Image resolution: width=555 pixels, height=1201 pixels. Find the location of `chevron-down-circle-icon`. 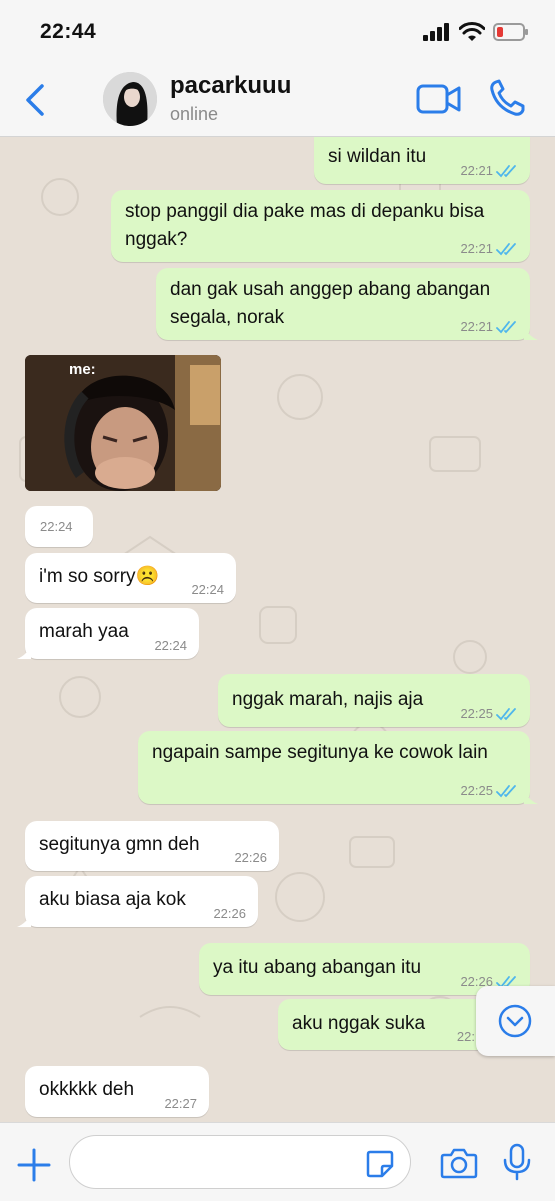

chevron-down-circle-icon is located at coordinates (515, 1021).